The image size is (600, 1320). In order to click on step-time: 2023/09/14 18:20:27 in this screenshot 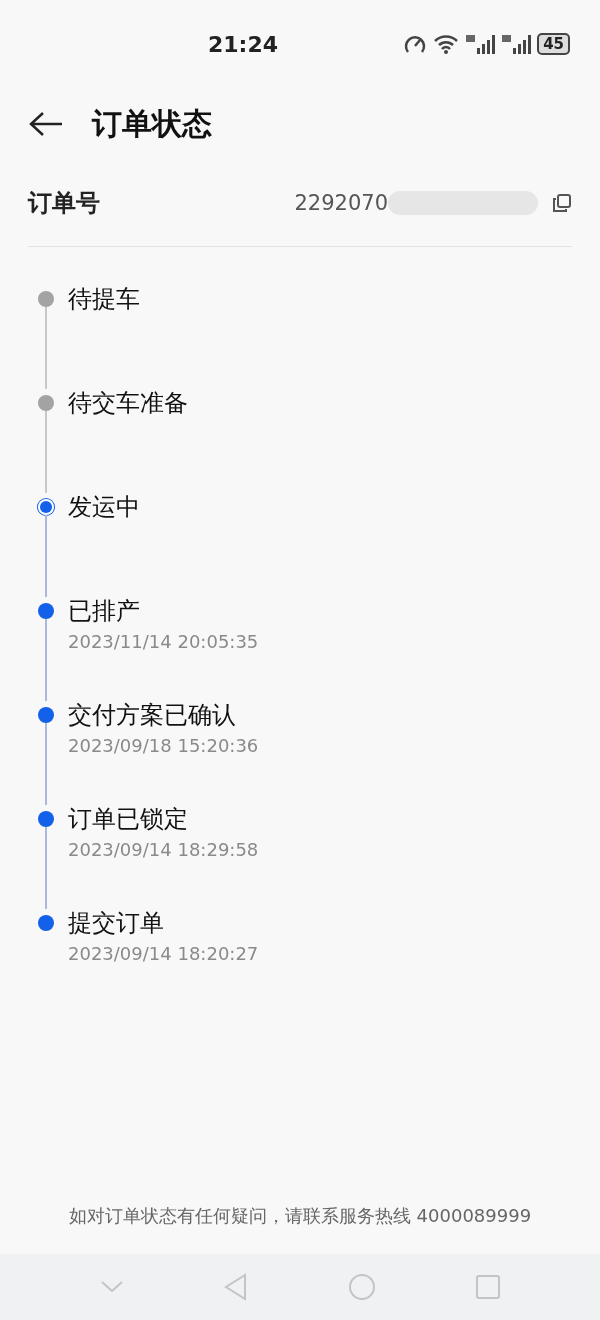, I will do `click(163, 953)`.